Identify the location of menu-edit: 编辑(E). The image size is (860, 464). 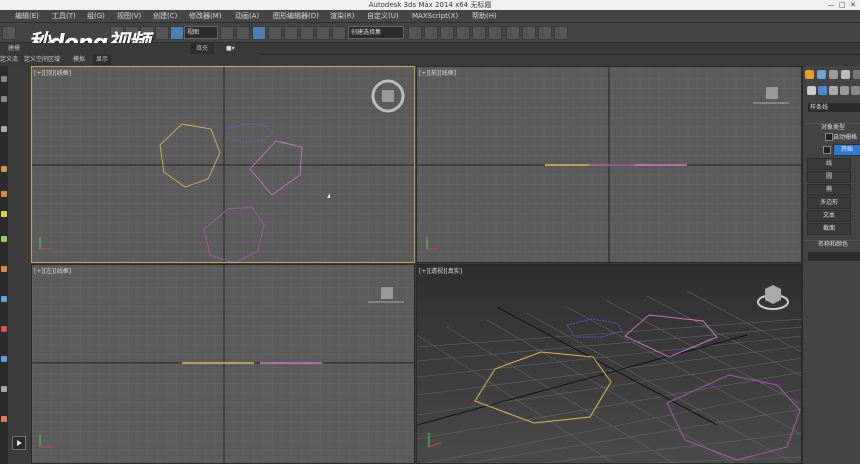
(27, 16).